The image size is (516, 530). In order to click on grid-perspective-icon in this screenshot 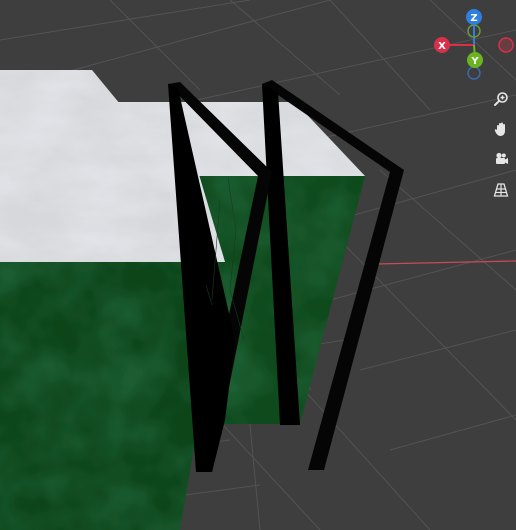, I will do `click(501, 190)`.